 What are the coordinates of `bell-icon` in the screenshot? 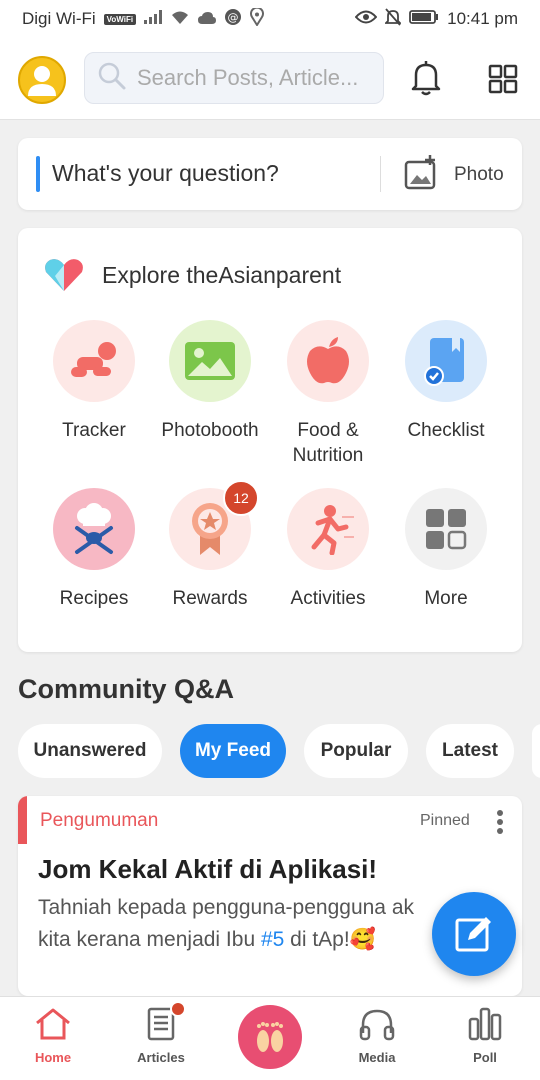 It's located at (426, 78).